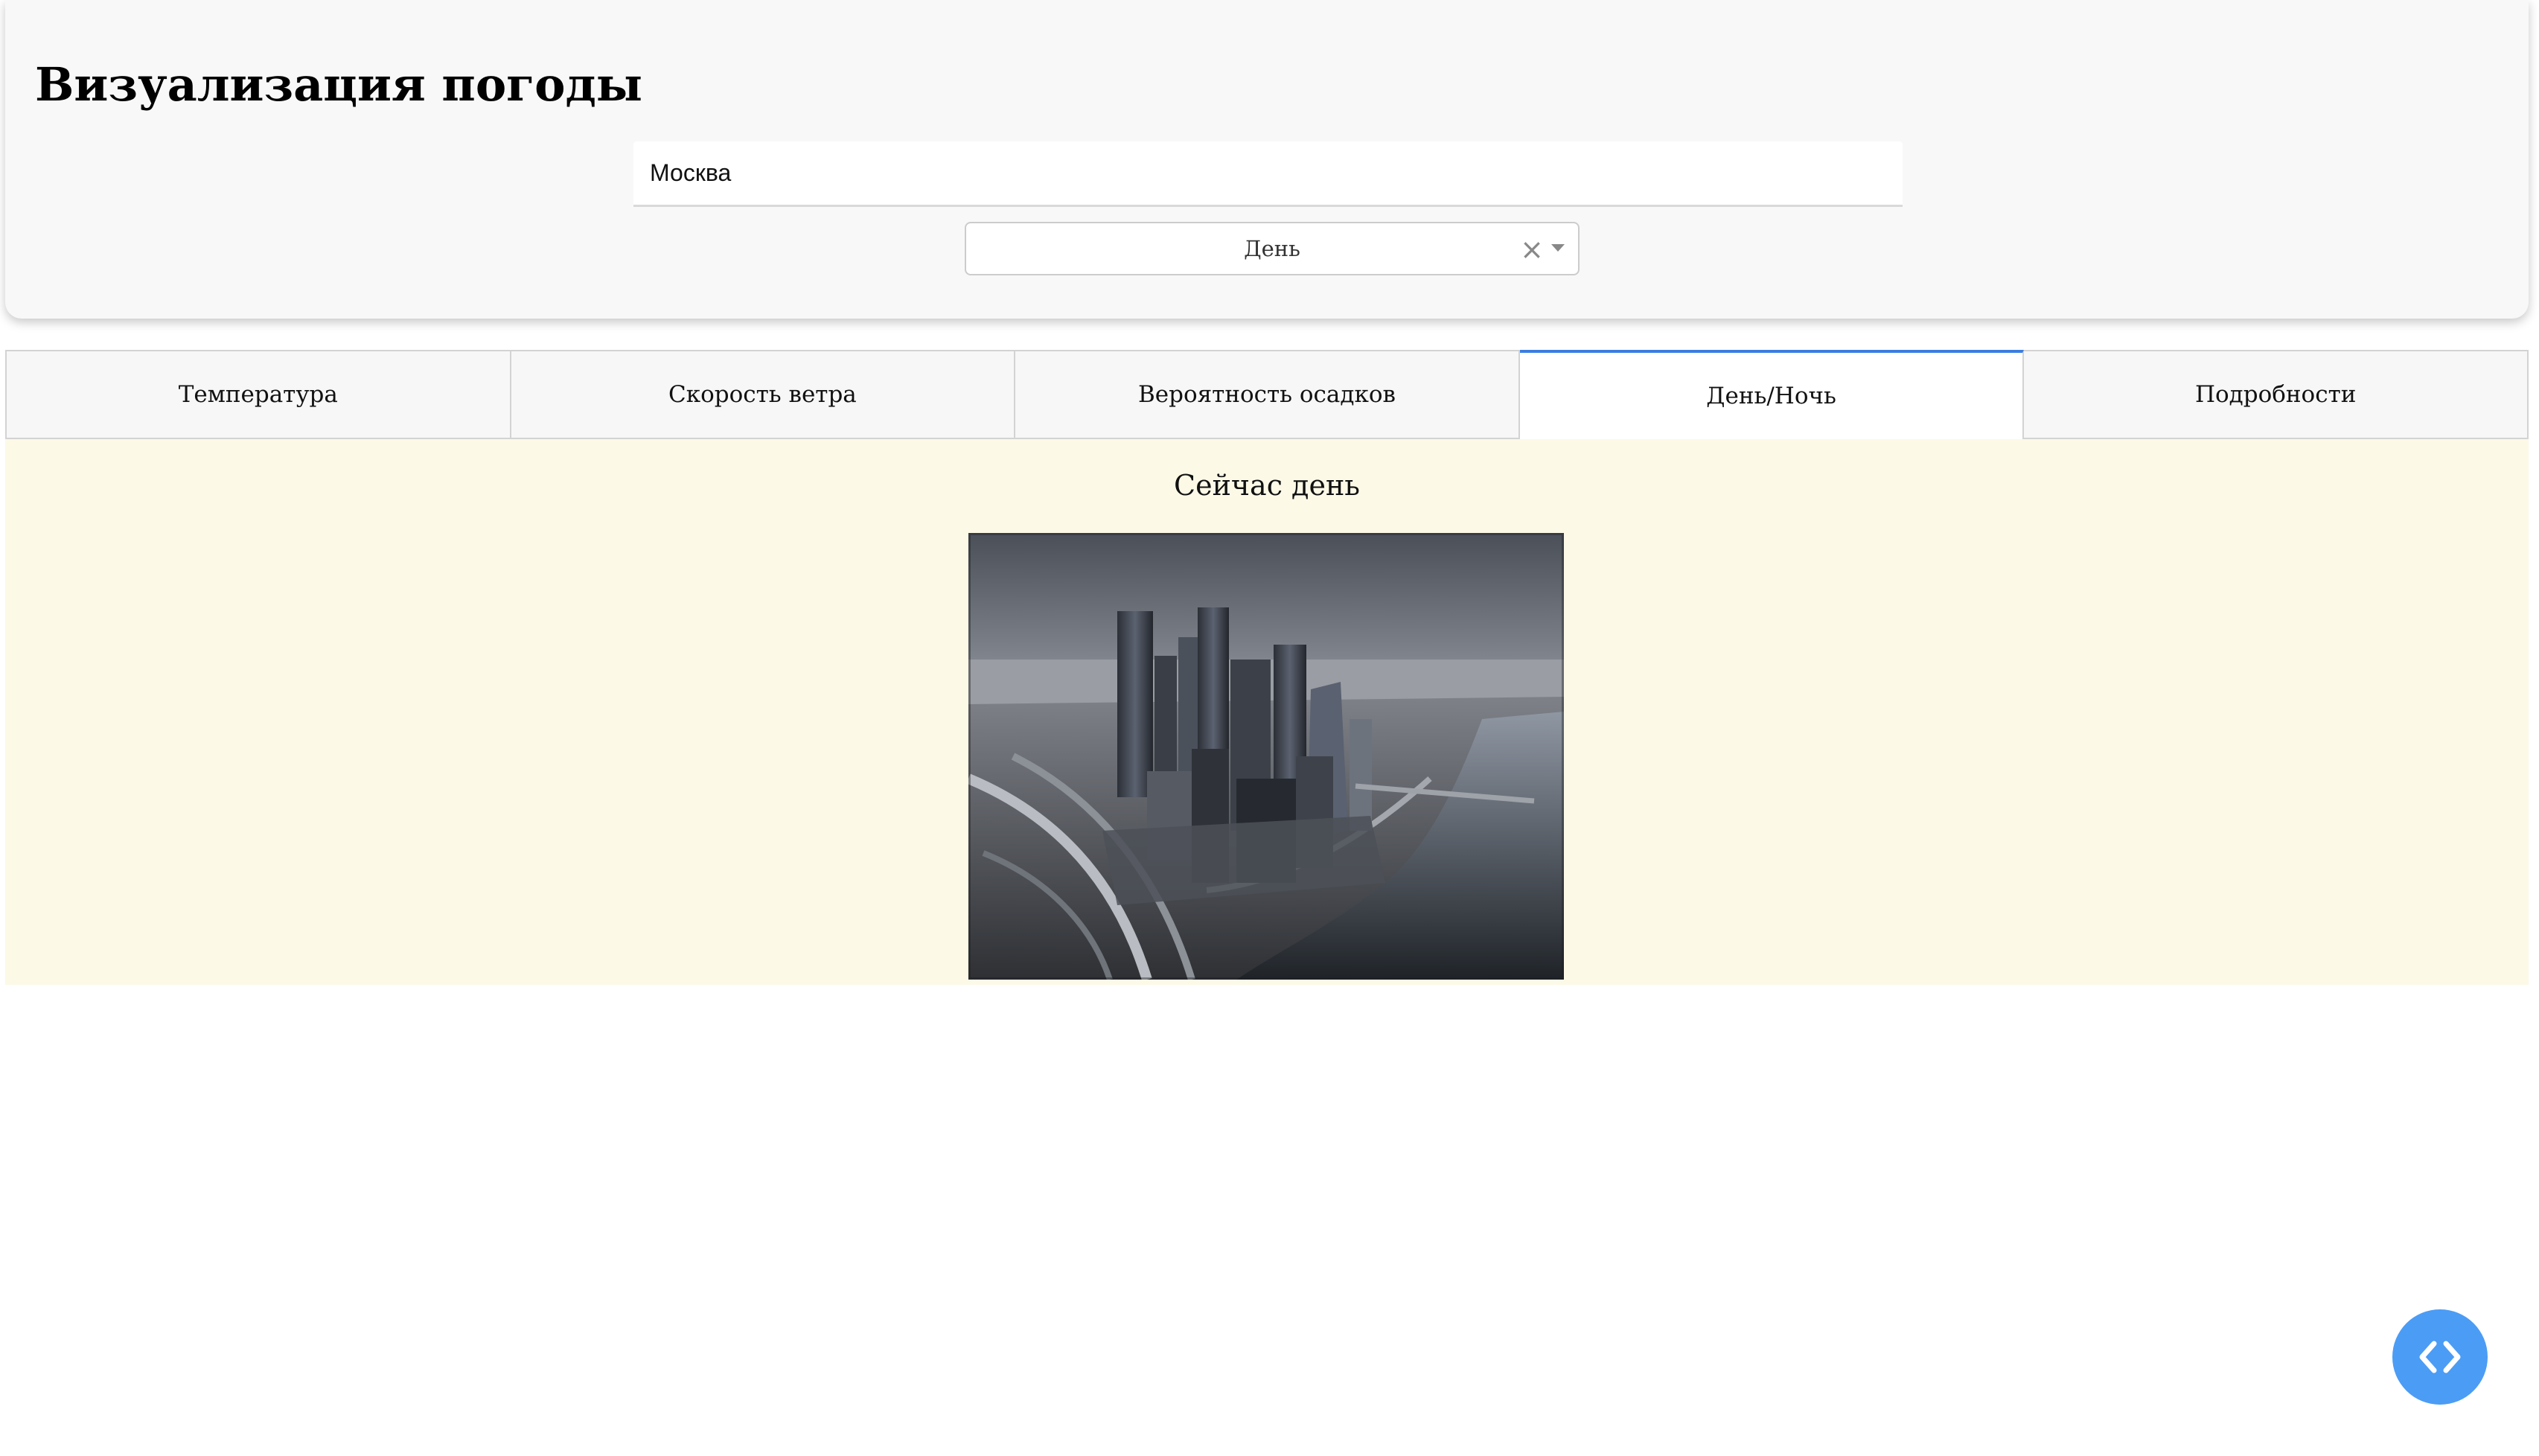  I want to click on tab-wind-speed: Скорость ветра, so click(763, 395).